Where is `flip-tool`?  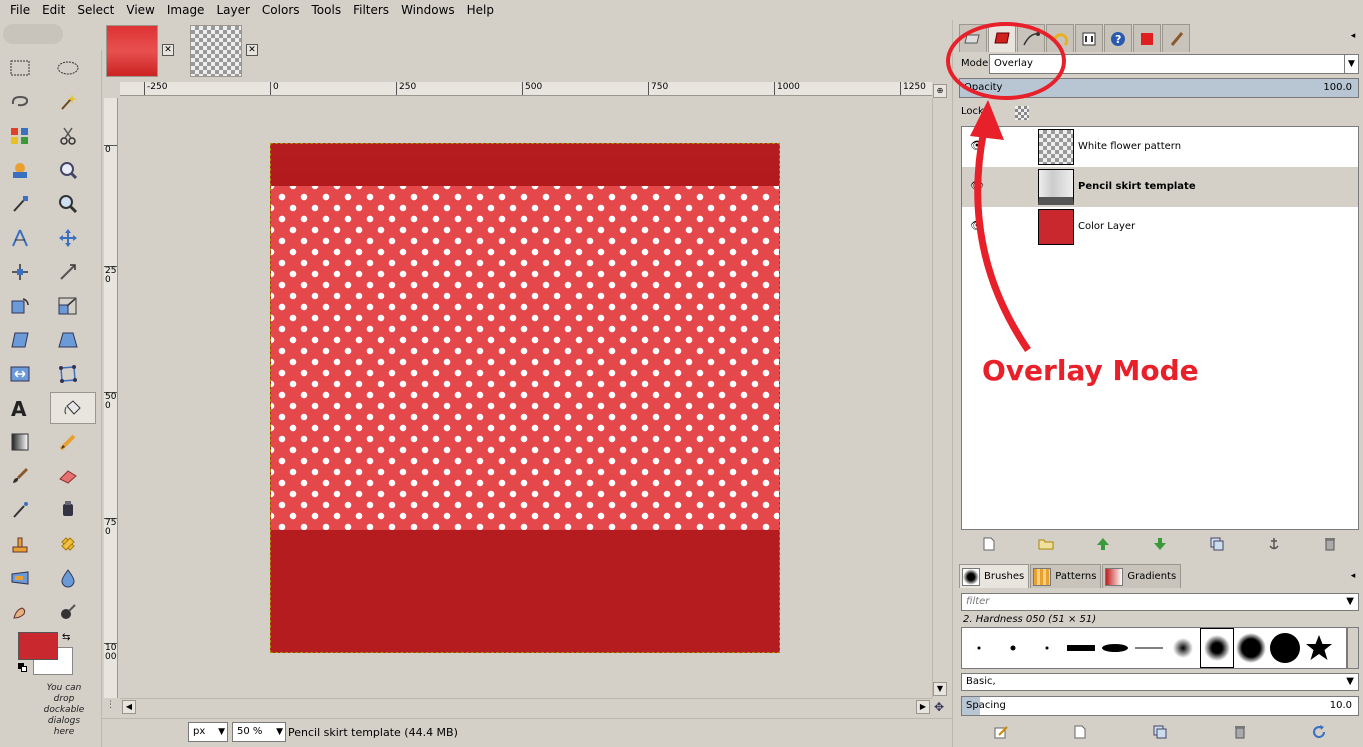
flip-tool is located at coordinates (20, 374).